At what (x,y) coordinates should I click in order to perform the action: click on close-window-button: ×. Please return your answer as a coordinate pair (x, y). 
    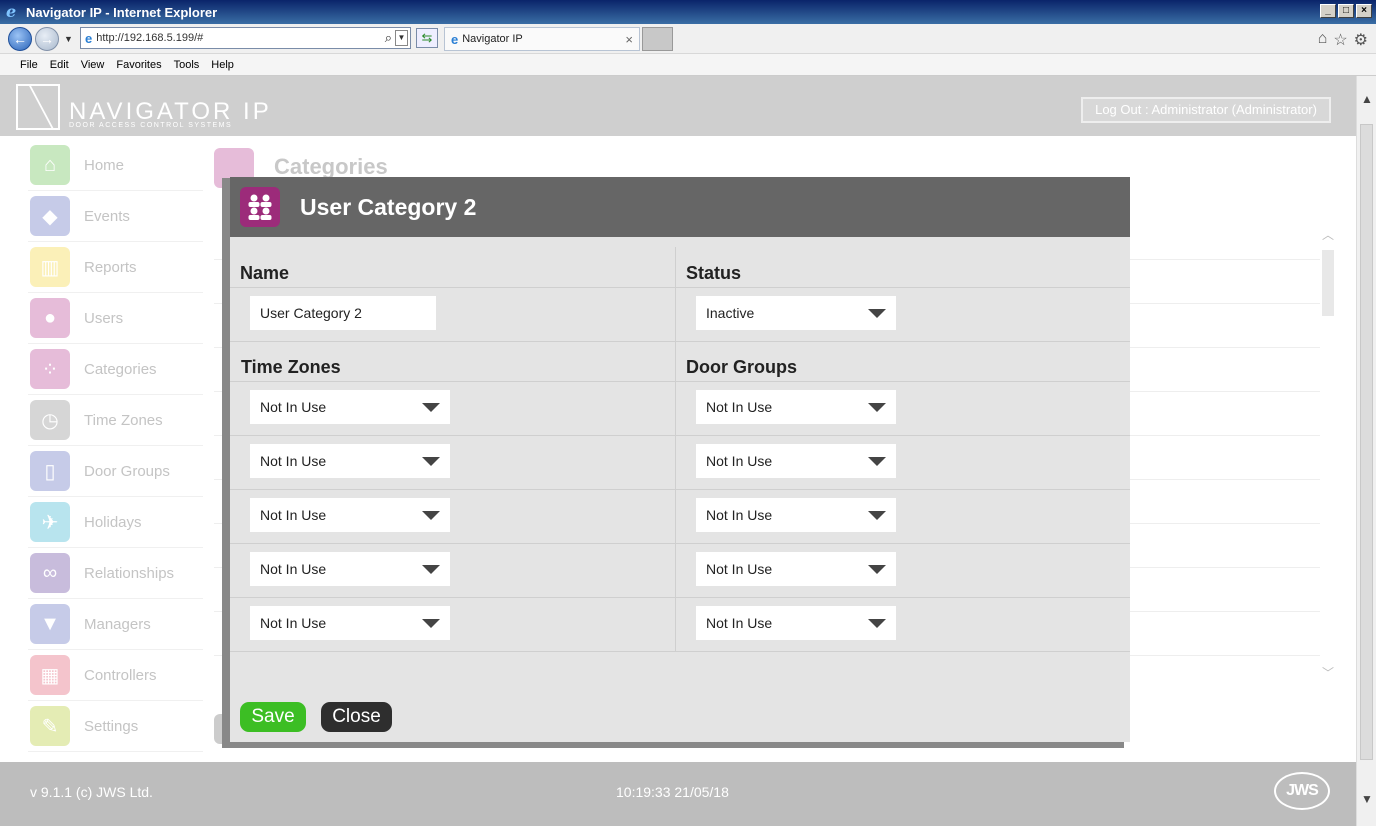
    Looking at the image, I should click on (1364, 11).